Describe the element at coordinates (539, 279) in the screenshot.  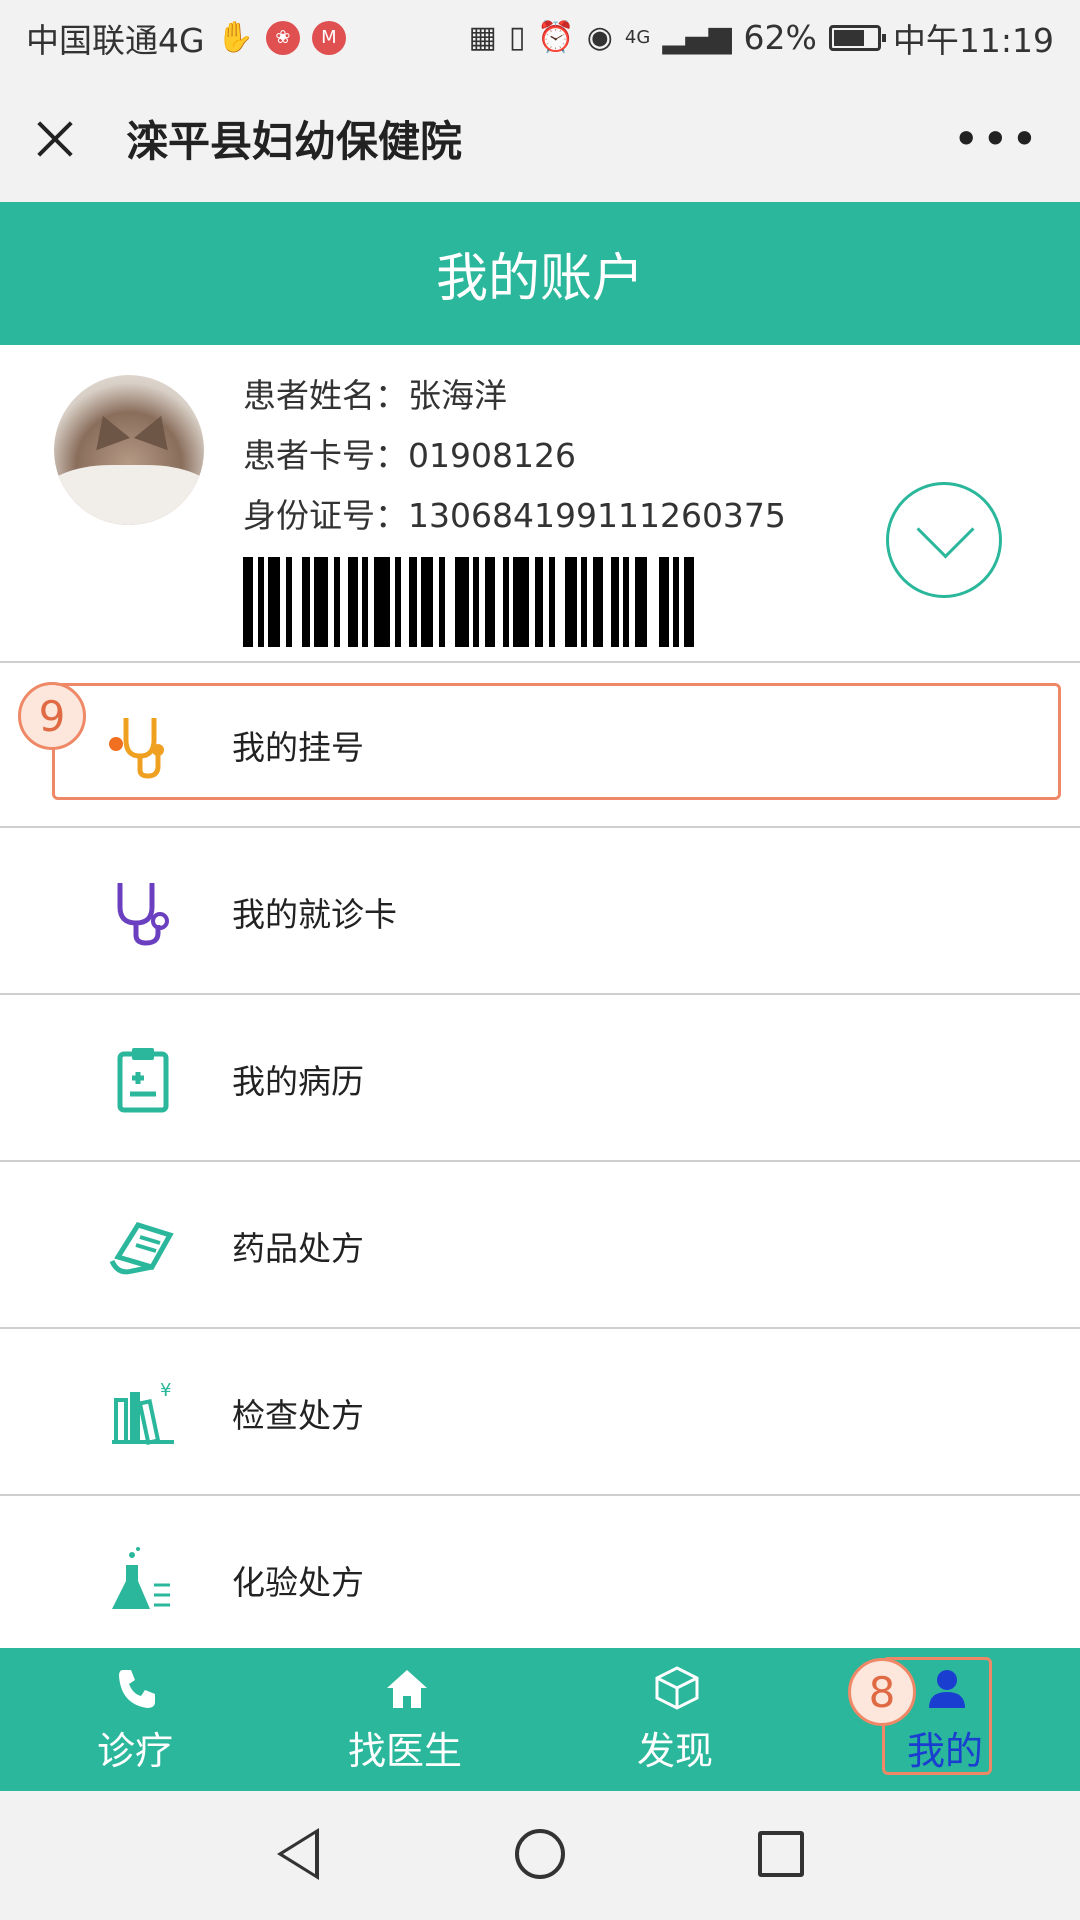
I see `account-header-title: 我的账户` at that location.